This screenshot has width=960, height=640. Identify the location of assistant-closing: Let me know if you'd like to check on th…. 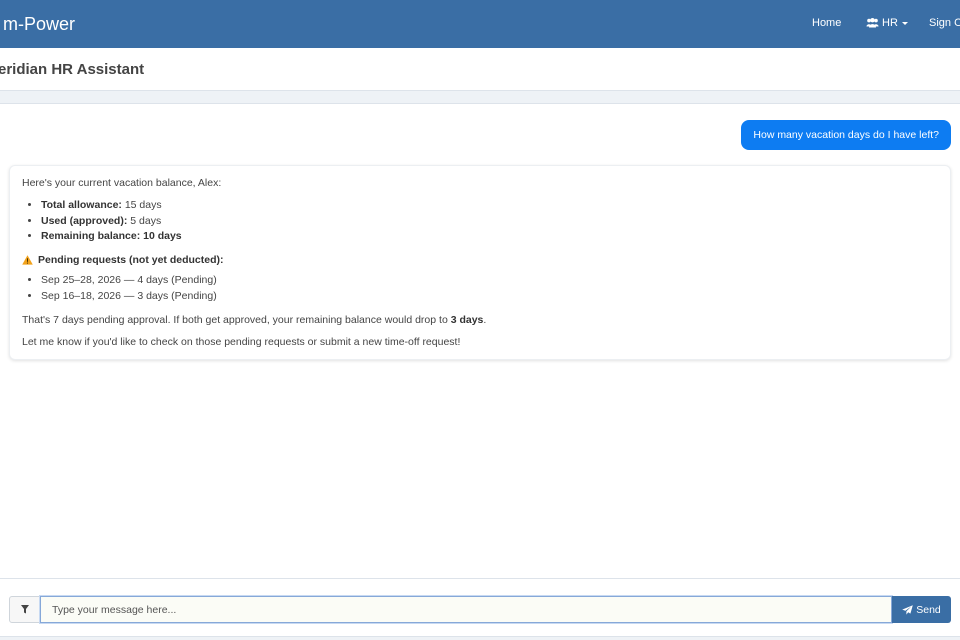
(241, 341).